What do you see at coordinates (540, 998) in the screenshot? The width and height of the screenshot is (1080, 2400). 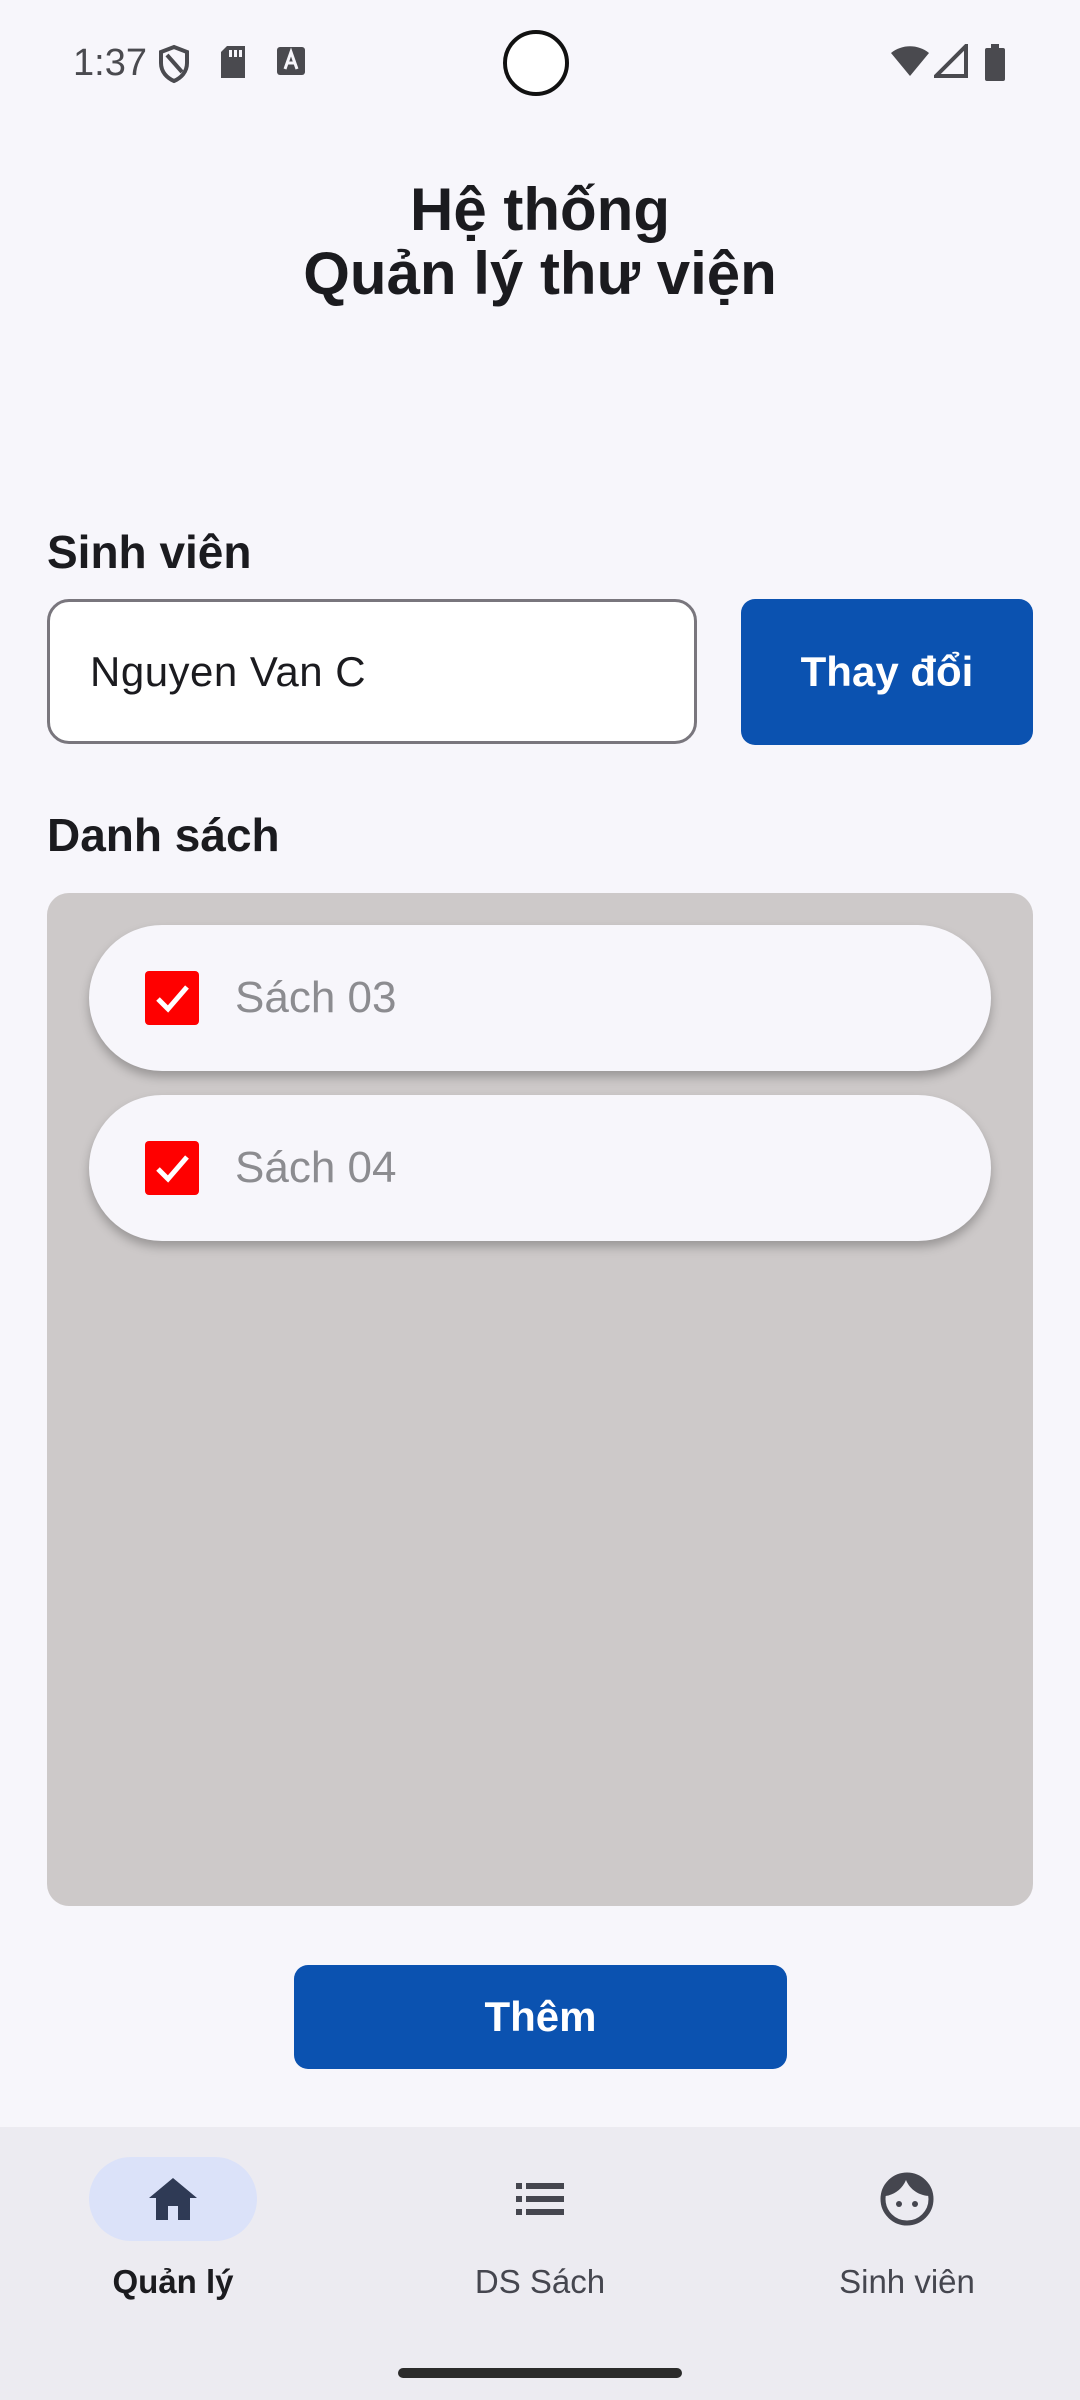 I see `list-item: Sách 03` at bounding box center [540, 998].